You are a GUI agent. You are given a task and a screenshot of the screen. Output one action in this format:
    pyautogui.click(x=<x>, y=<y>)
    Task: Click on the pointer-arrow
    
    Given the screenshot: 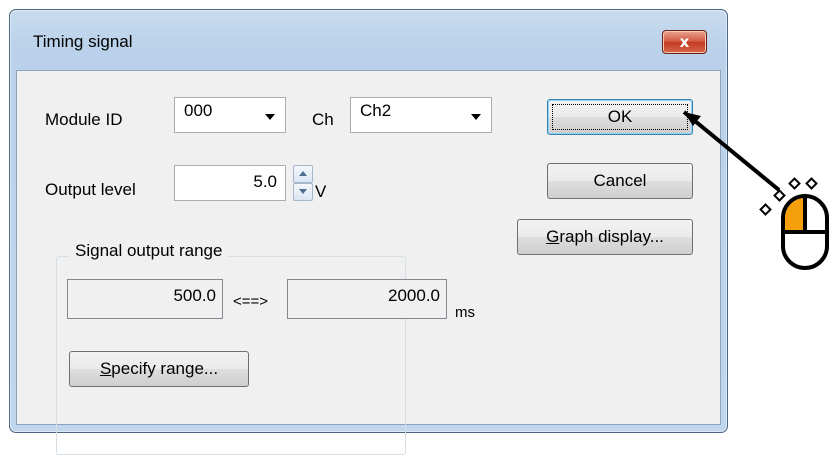 What is the action you would take?
    pyautogui.click(x=731, y=151)
    